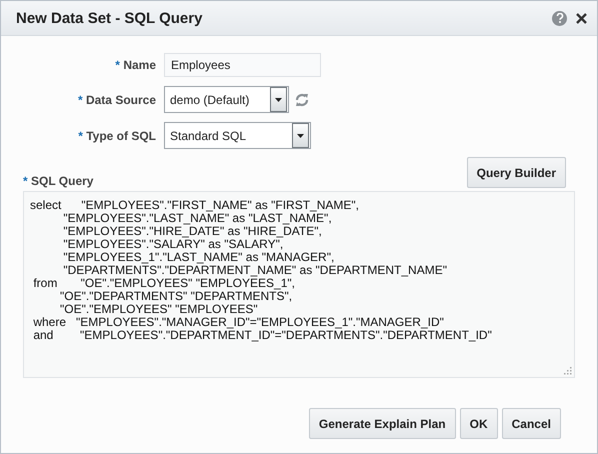 The image size is (598, 454). I want to click on window-title: New Data Set - SQL Query, so click(110, 18).